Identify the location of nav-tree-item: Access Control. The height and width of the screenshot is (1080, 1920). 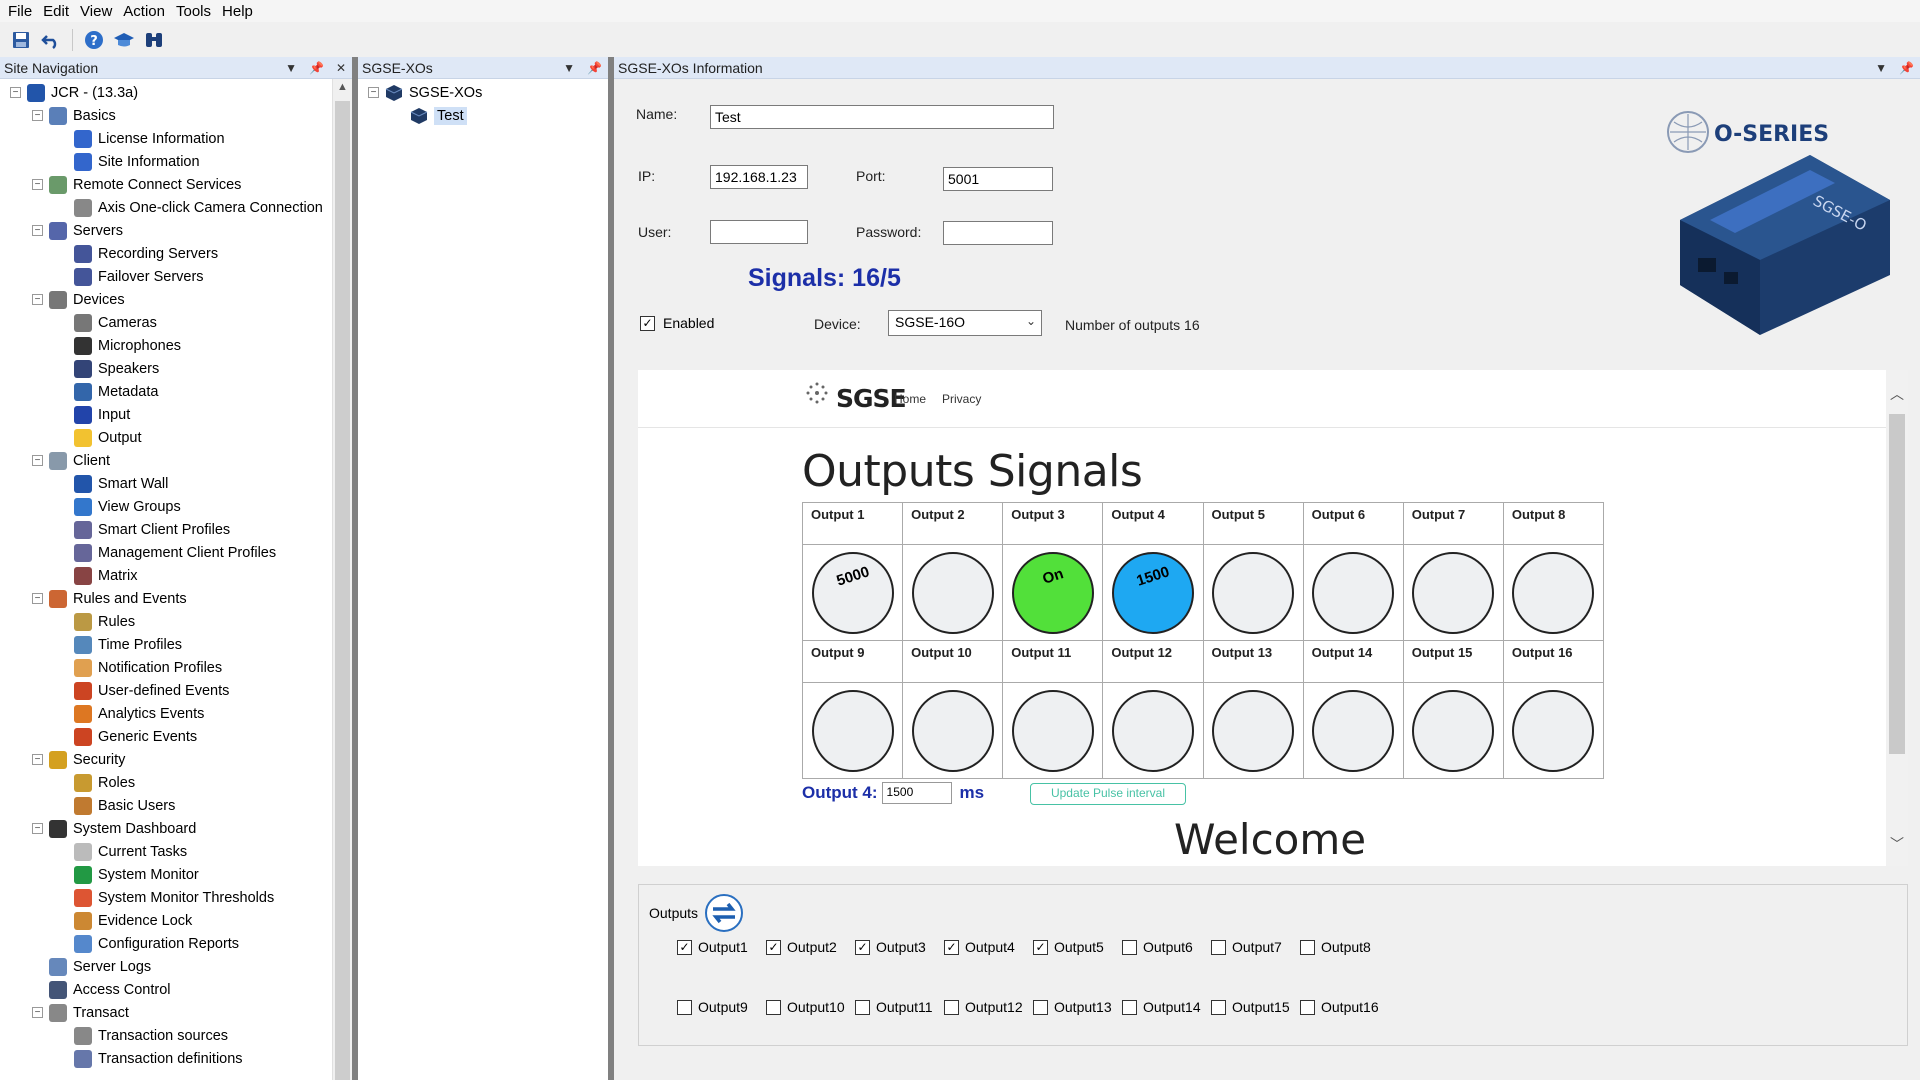
(166, 989).